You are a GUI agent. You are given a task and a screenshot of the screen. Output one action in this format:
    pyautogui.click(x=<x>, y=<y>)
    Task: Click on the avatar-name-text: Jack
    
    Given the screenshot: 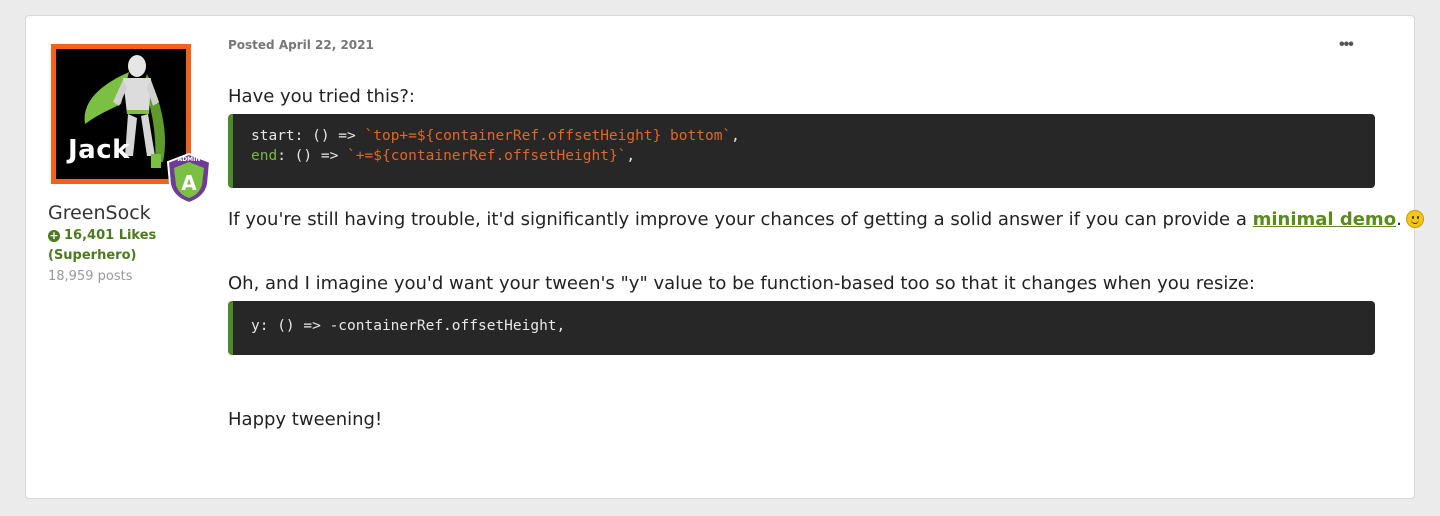 What is the action you would take?
    pyautogui.click(x=99, y=150)
    